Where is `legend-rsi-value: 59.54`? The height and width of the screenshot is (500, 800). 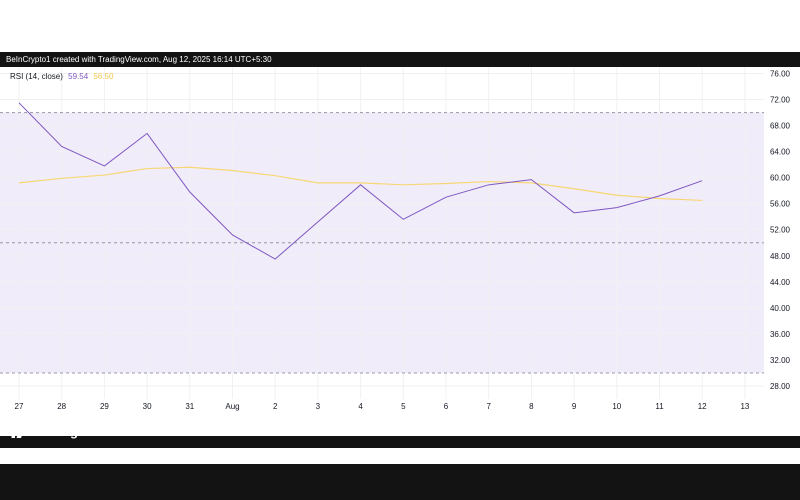
legend-rsi-value: 59.54 is located at coordinates (78, 76).